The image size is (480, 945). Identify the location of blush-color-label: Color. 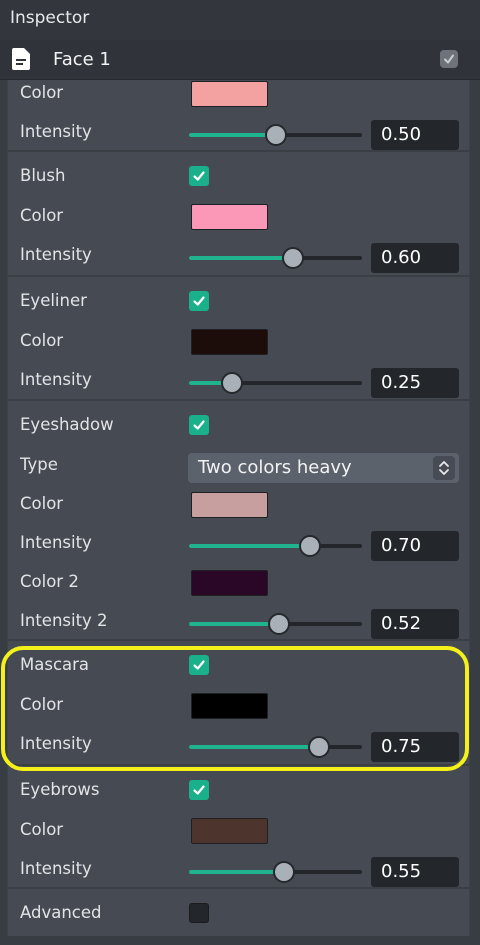
(42, 215).